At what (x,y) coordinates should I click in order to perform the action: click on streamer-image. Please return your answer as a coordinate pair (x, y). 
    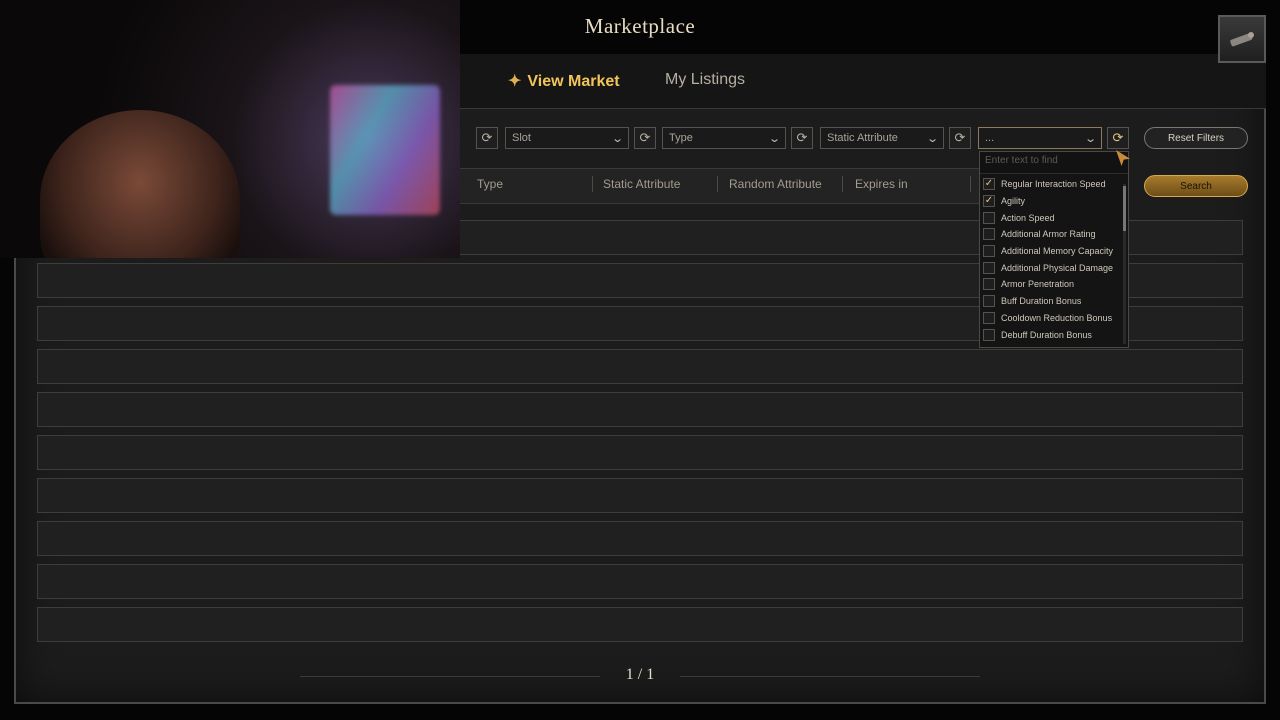
    Looking at the image, I should click on (140, 184).